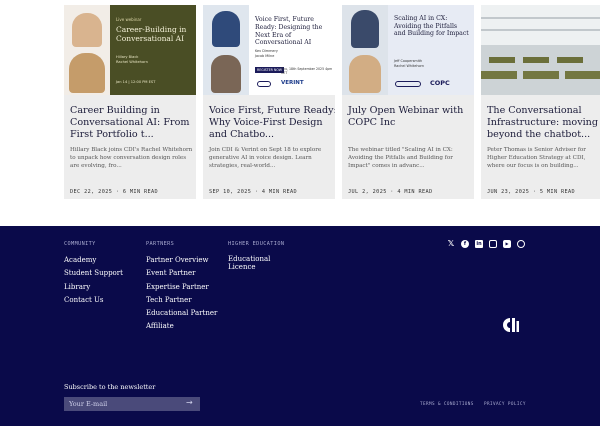  Describe the element at coordinates (505, 404) in the screenshot. I see `privacy-link: PRIVACY POLICY` at that location.